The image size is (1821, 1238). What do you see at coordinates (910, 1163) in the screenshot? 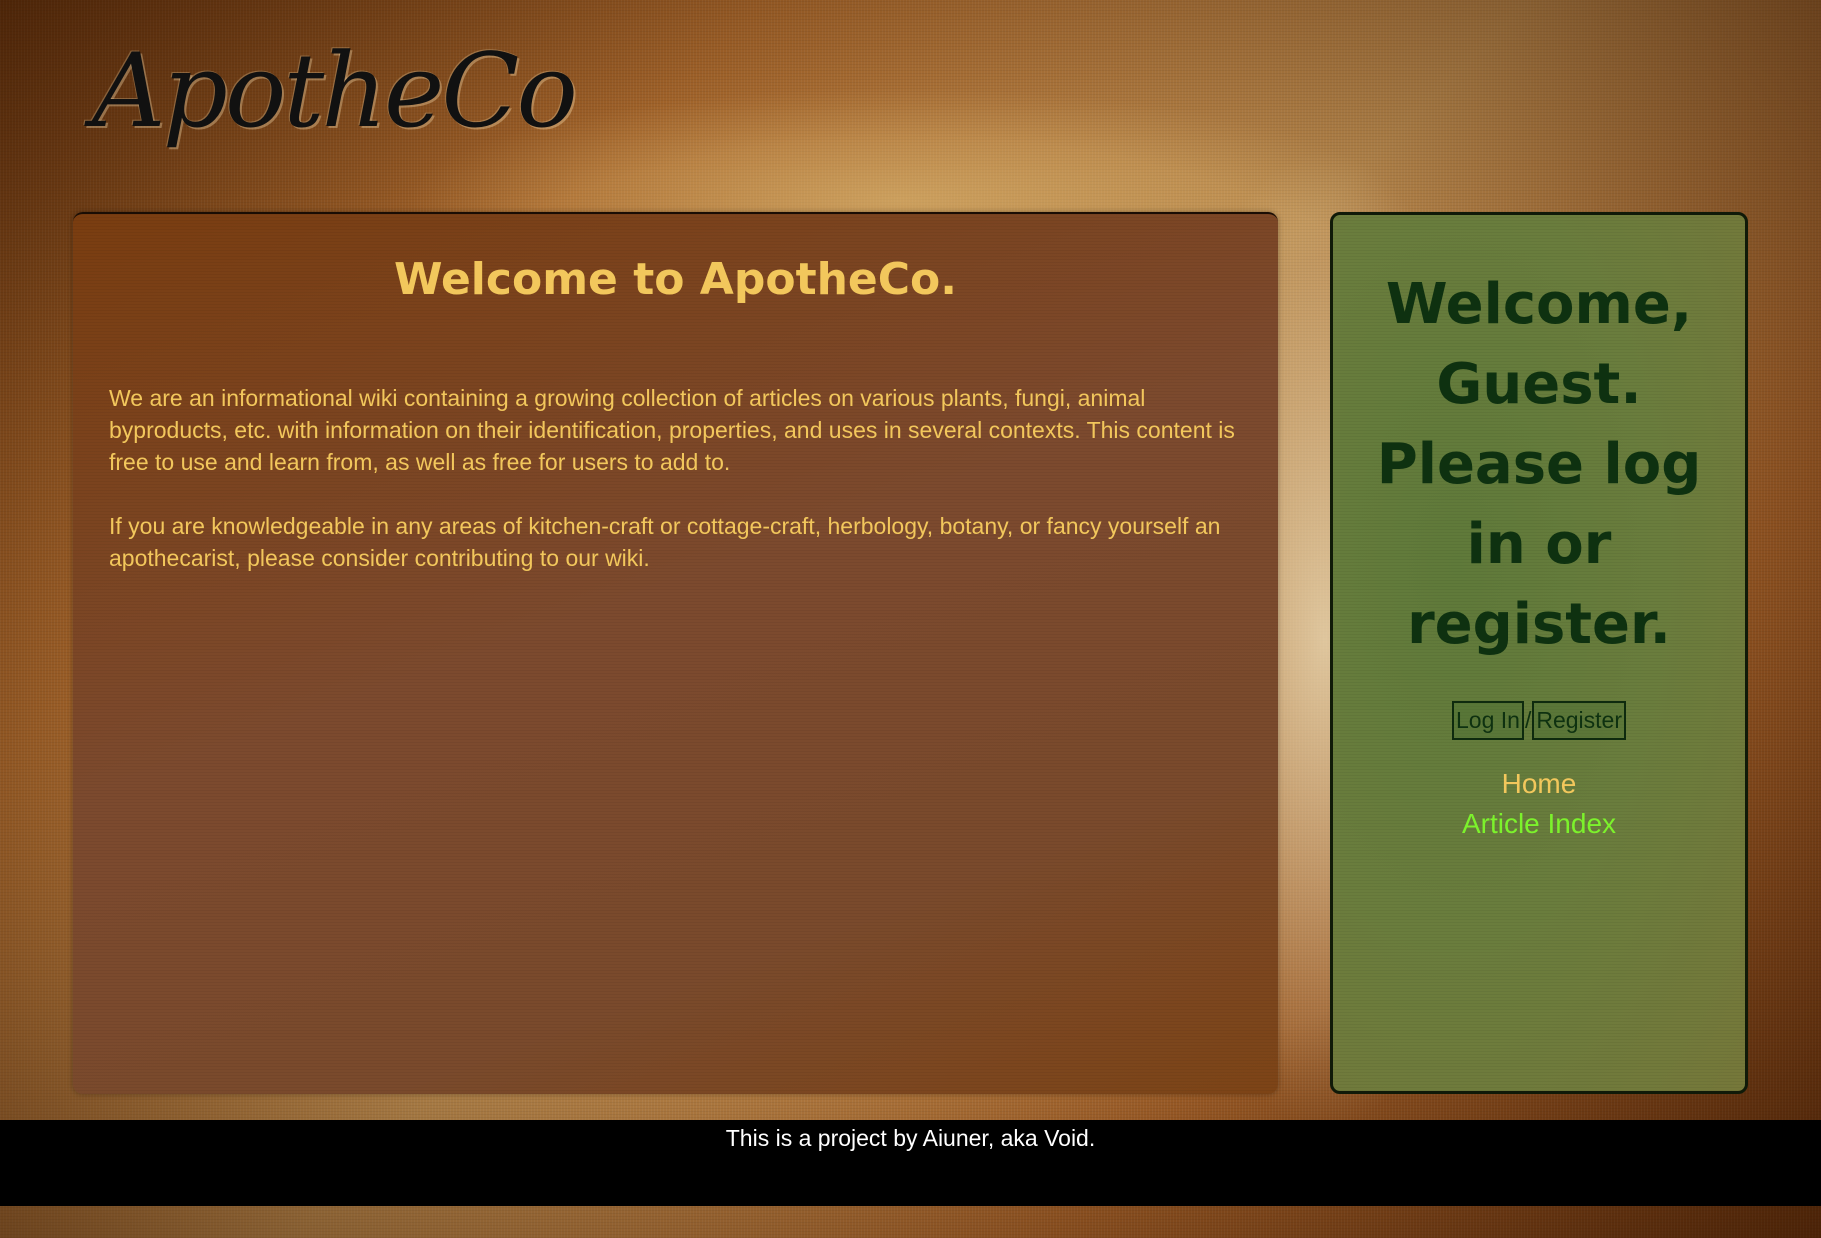
I see `site-footer: This is a project by Aiuner, aka Void.` at bounding box center [910, 1163].